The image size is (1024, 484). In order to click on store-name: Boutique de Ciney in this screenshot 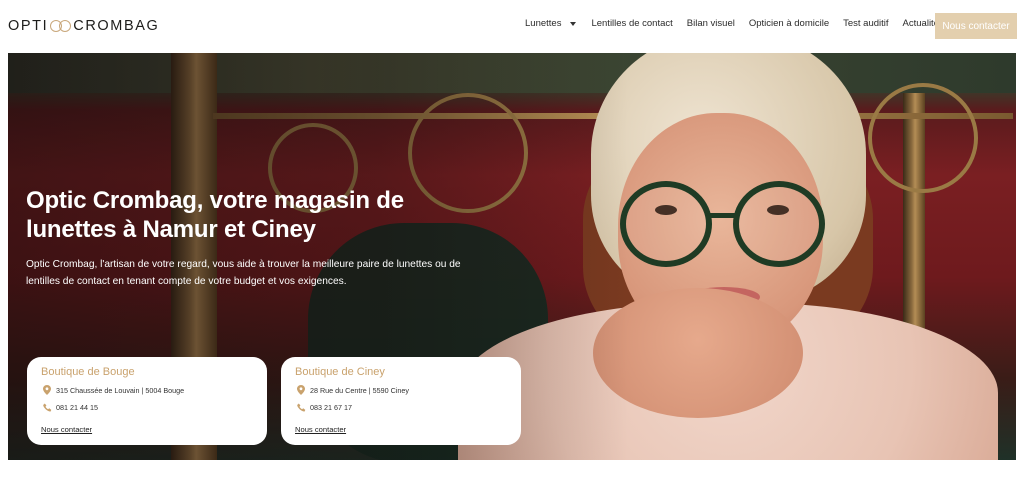, I will do `click(340, 372)`.